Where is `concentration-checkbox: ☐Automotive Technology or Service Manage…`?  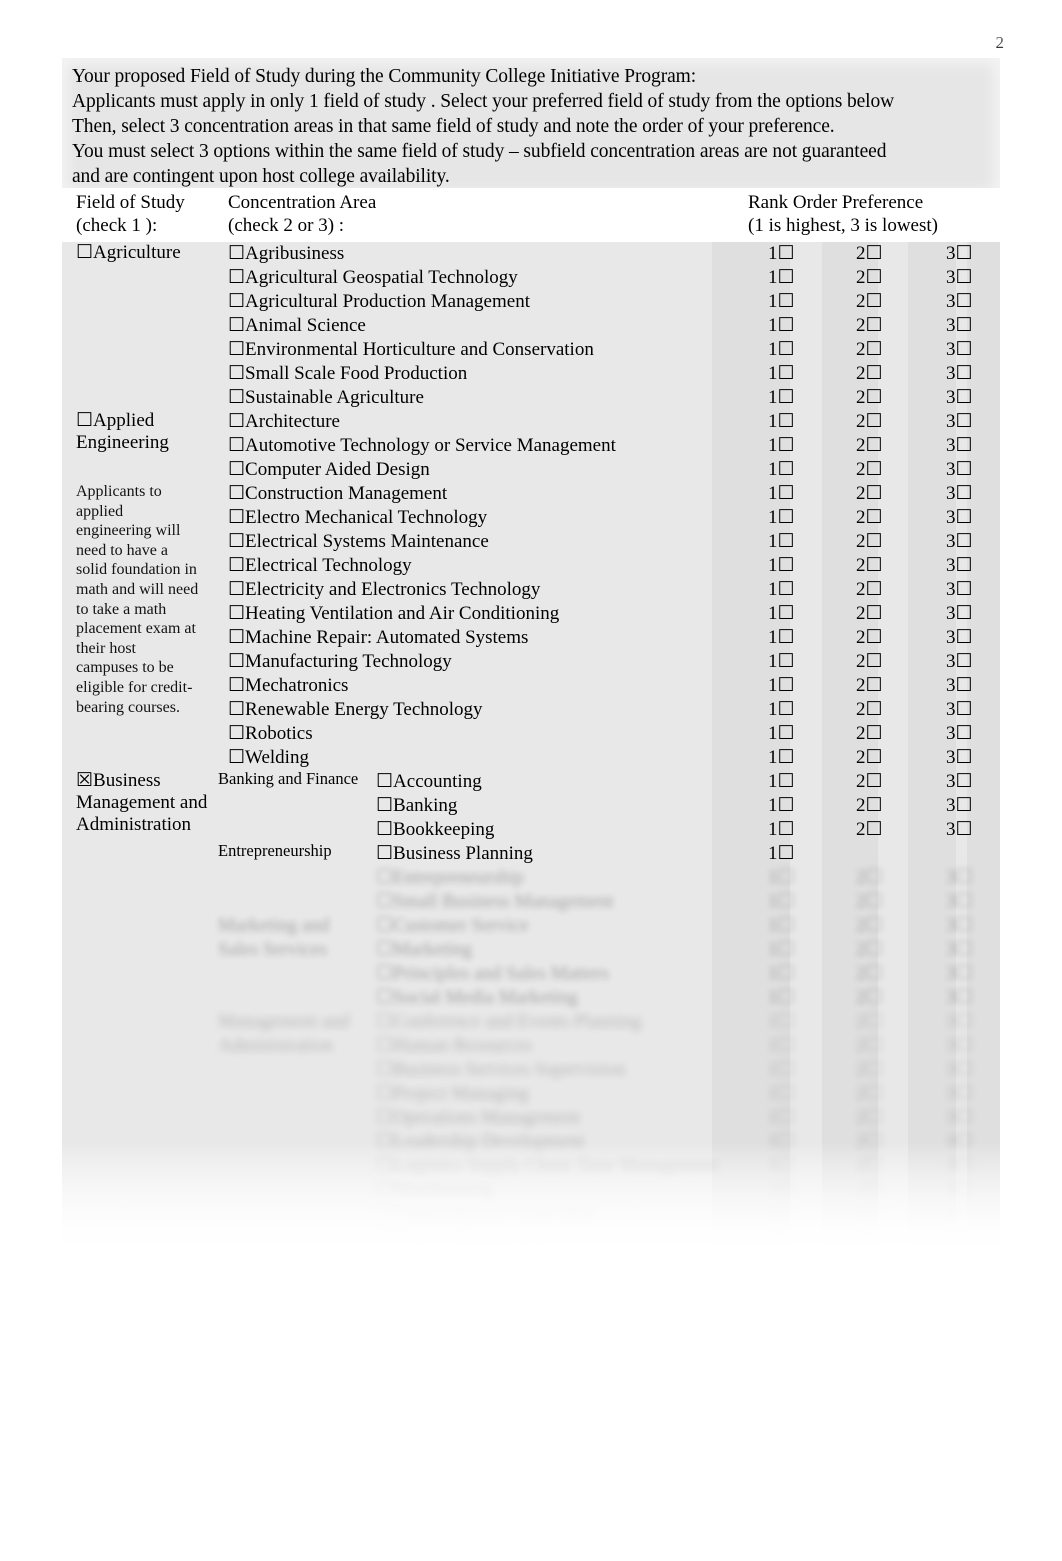 concentration-checkbox: ☐Automotive Technology or Service Manage… is located at coordinates (422, 446).